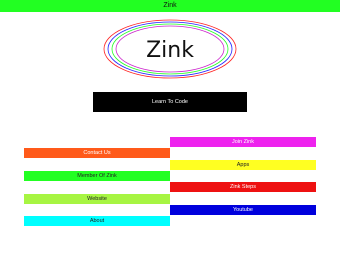 Image resolution: width=340 pixels, height=255 pixels. What do you see at coordinates (243, 187) in the screenshot?
I see `zink-steps-button: Zink Steps` at bounding box center [243, 187].